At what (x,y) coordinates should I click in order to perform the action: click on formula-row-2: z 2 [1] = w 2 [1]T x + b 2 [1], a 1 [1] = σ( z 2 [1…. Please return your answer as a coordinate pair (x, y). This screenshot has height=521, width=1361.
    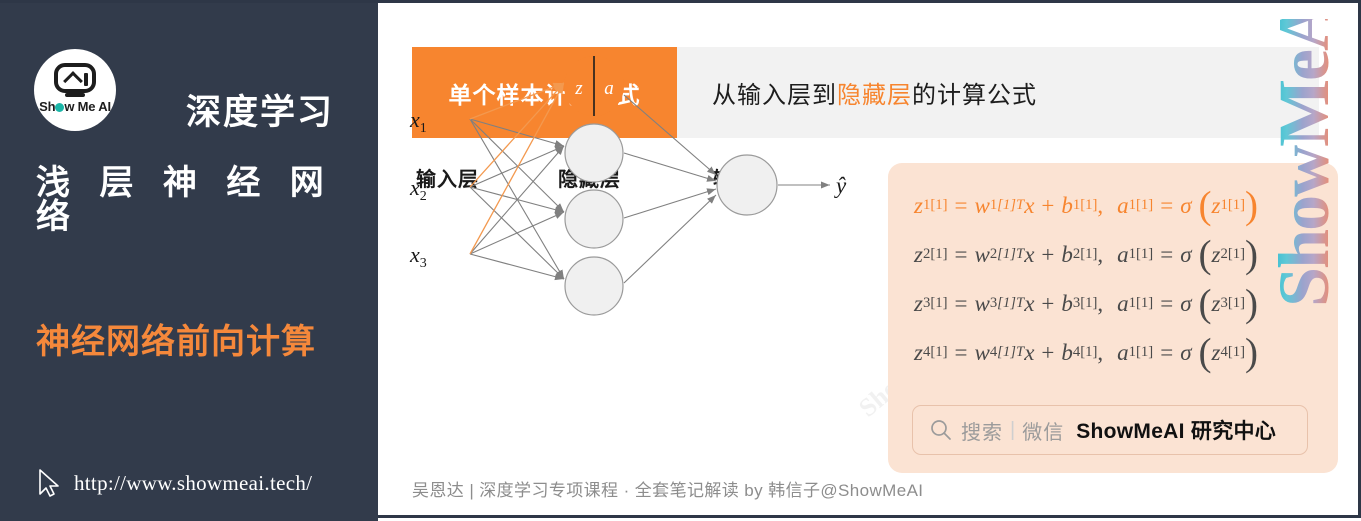
    Looking at the image, I should click on (1086, 254).